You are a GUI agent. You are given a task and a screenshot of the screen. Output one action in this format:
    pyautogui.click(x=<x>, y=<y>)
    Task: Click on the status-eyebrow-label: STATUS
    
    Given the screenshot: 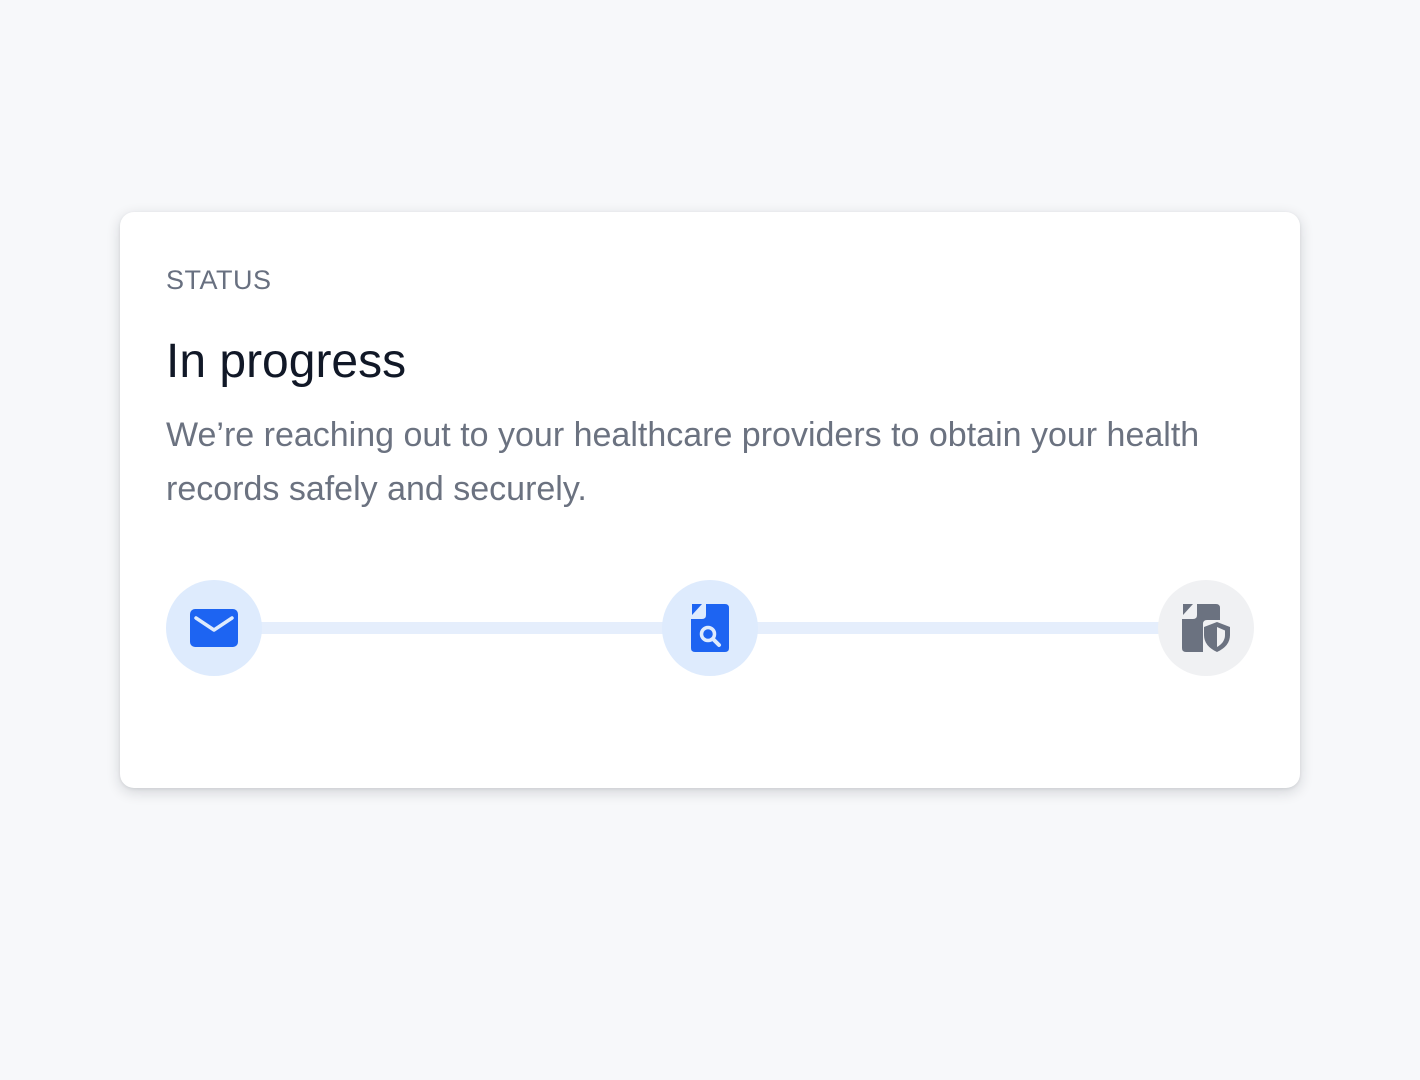 What is the action you would take?
    pyautogui.click(x=219, y=280)
    